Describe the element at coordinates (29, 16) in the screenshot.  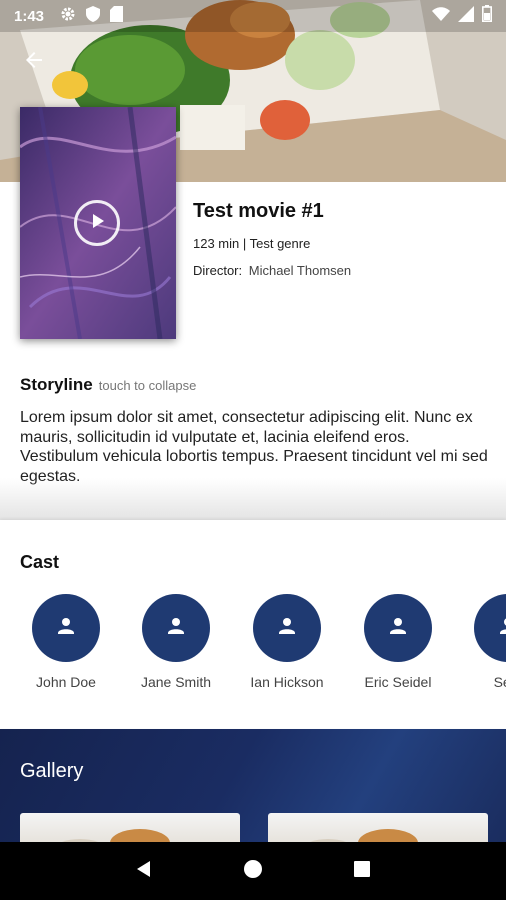
I see `status-time: 1:43` at that location.